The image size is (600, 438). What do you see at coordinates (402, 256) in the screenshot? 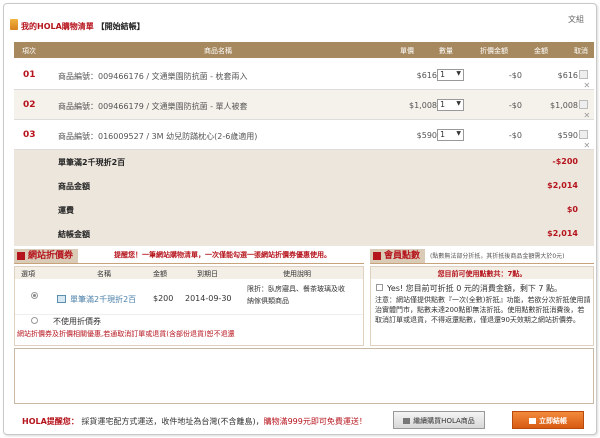
I see `points-tag-label: 會員點數` at bounding box center [402, 256].